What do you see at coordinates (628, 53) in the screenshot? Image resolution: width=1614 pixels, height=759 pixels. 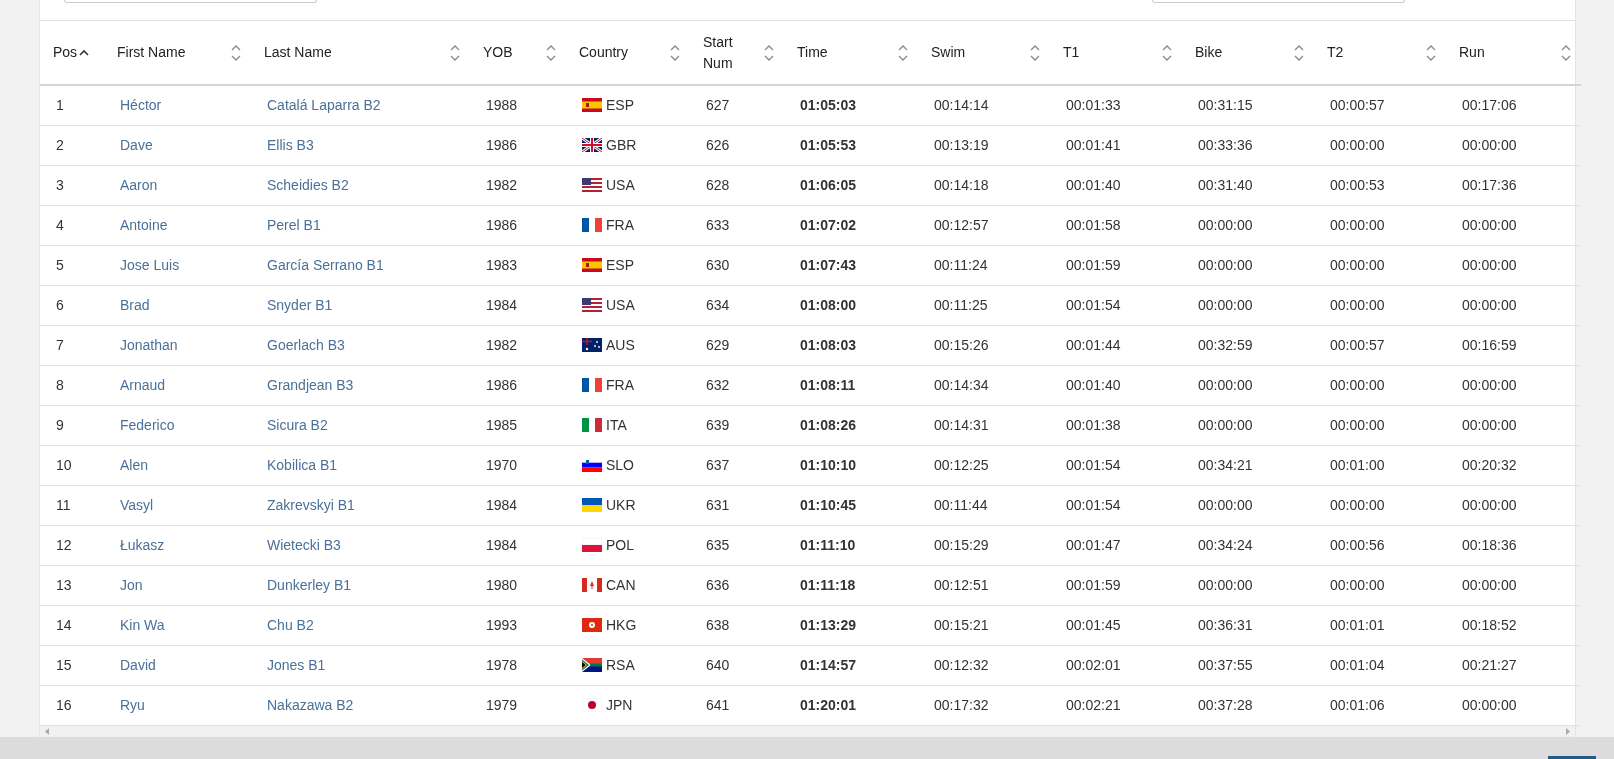 I see `column-header: Country` at bounding box center [628, 53].